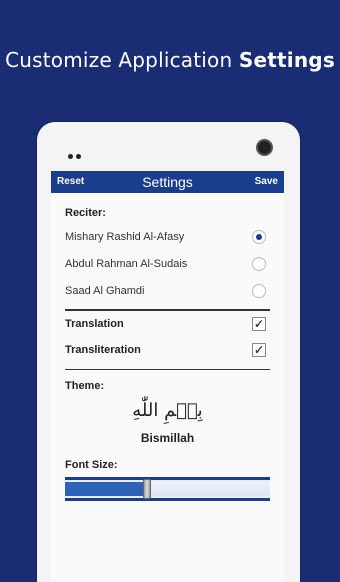 This screenshot has width=340, height=582. What do you see at coordinates (119, 60) in the screenshot?
I see `promo-title-regular: Customize Application` at bounding box center [119, 60].